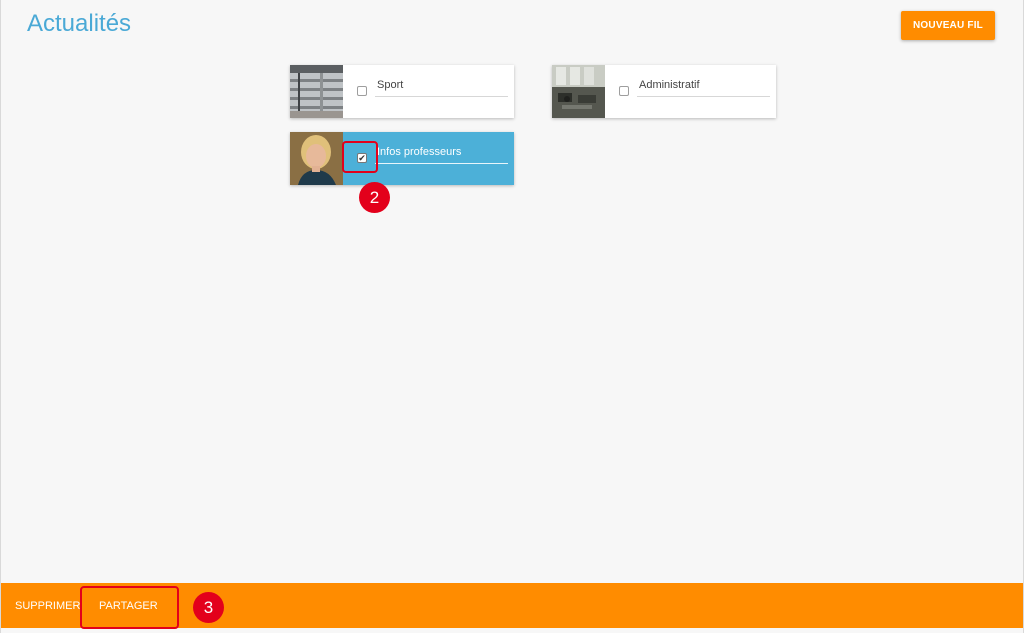 The height and width of the screenshot is (633, 1024). Describe the element at coordinates (948, 25) in the screenshot. I see `new-feed-button: NOUVEAU FIL` at that location.